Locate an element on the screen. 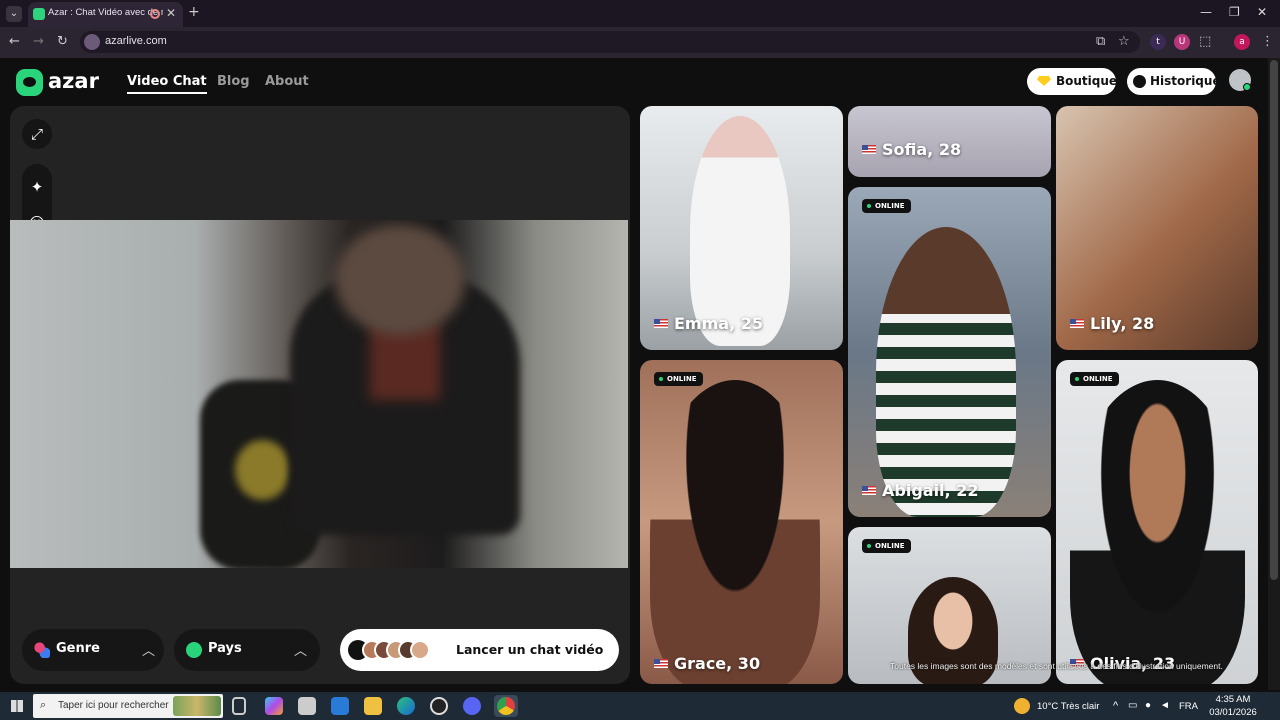 The height and width of the screenshot is (720, 1280). extension-t-icon: t is located at coordinates (1158, 42).